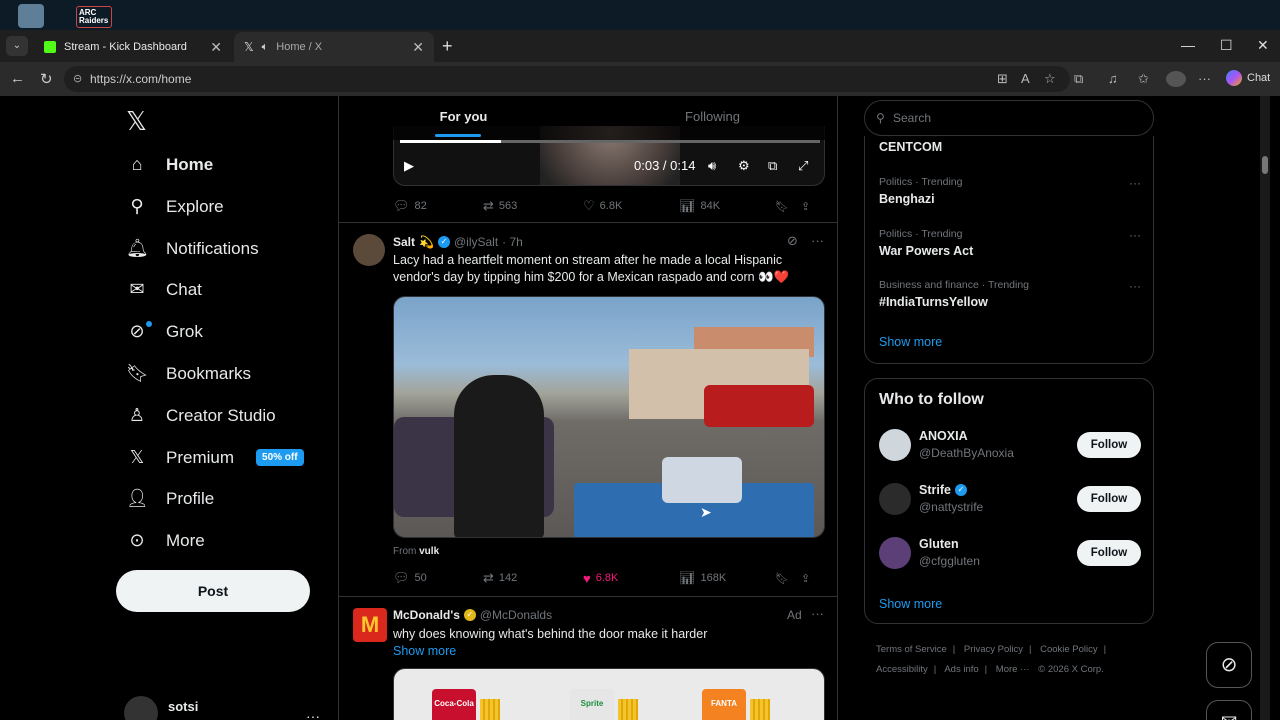 This screenshot has width=1280, height=720. Describe the element at coordinates (136, 121) in the screenshot. I see `x-logo-icon: 𝕏` at that location.